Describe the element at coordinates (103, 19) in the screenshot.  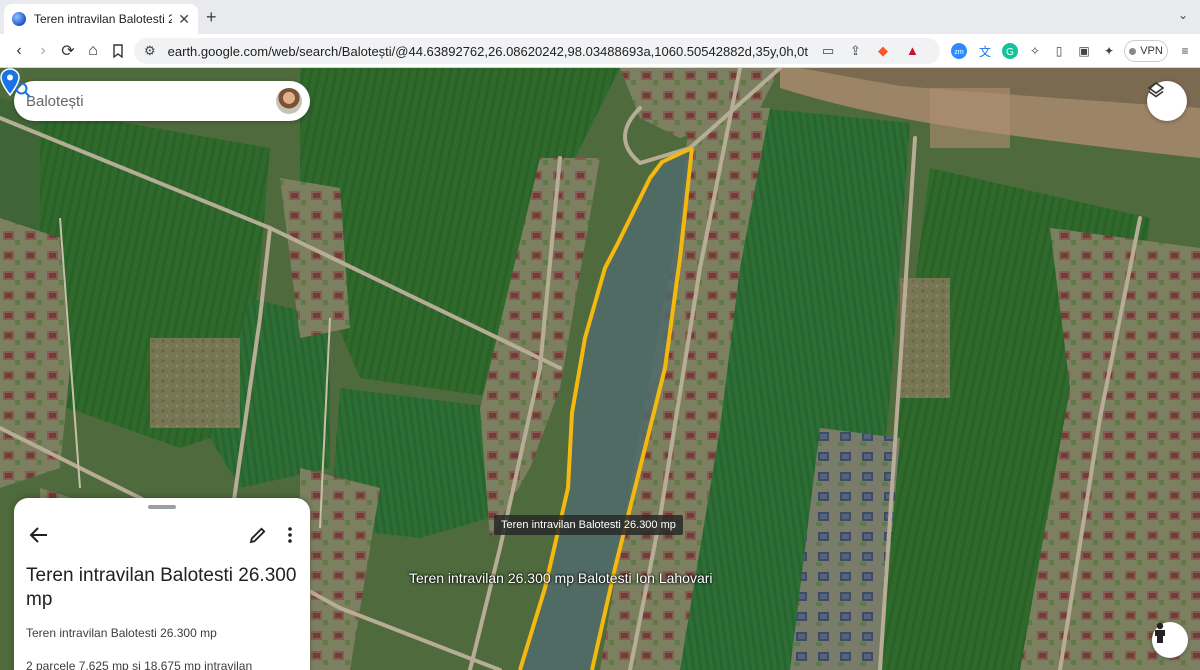
I see `tab-title: Teren intravilan Balotesti 26.3` at that location.